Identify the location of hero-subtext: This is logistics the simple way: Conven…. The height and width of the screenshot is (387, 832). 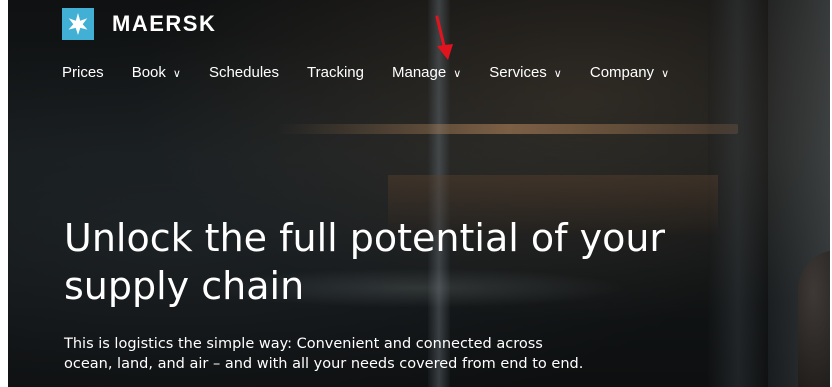
(384, 354).